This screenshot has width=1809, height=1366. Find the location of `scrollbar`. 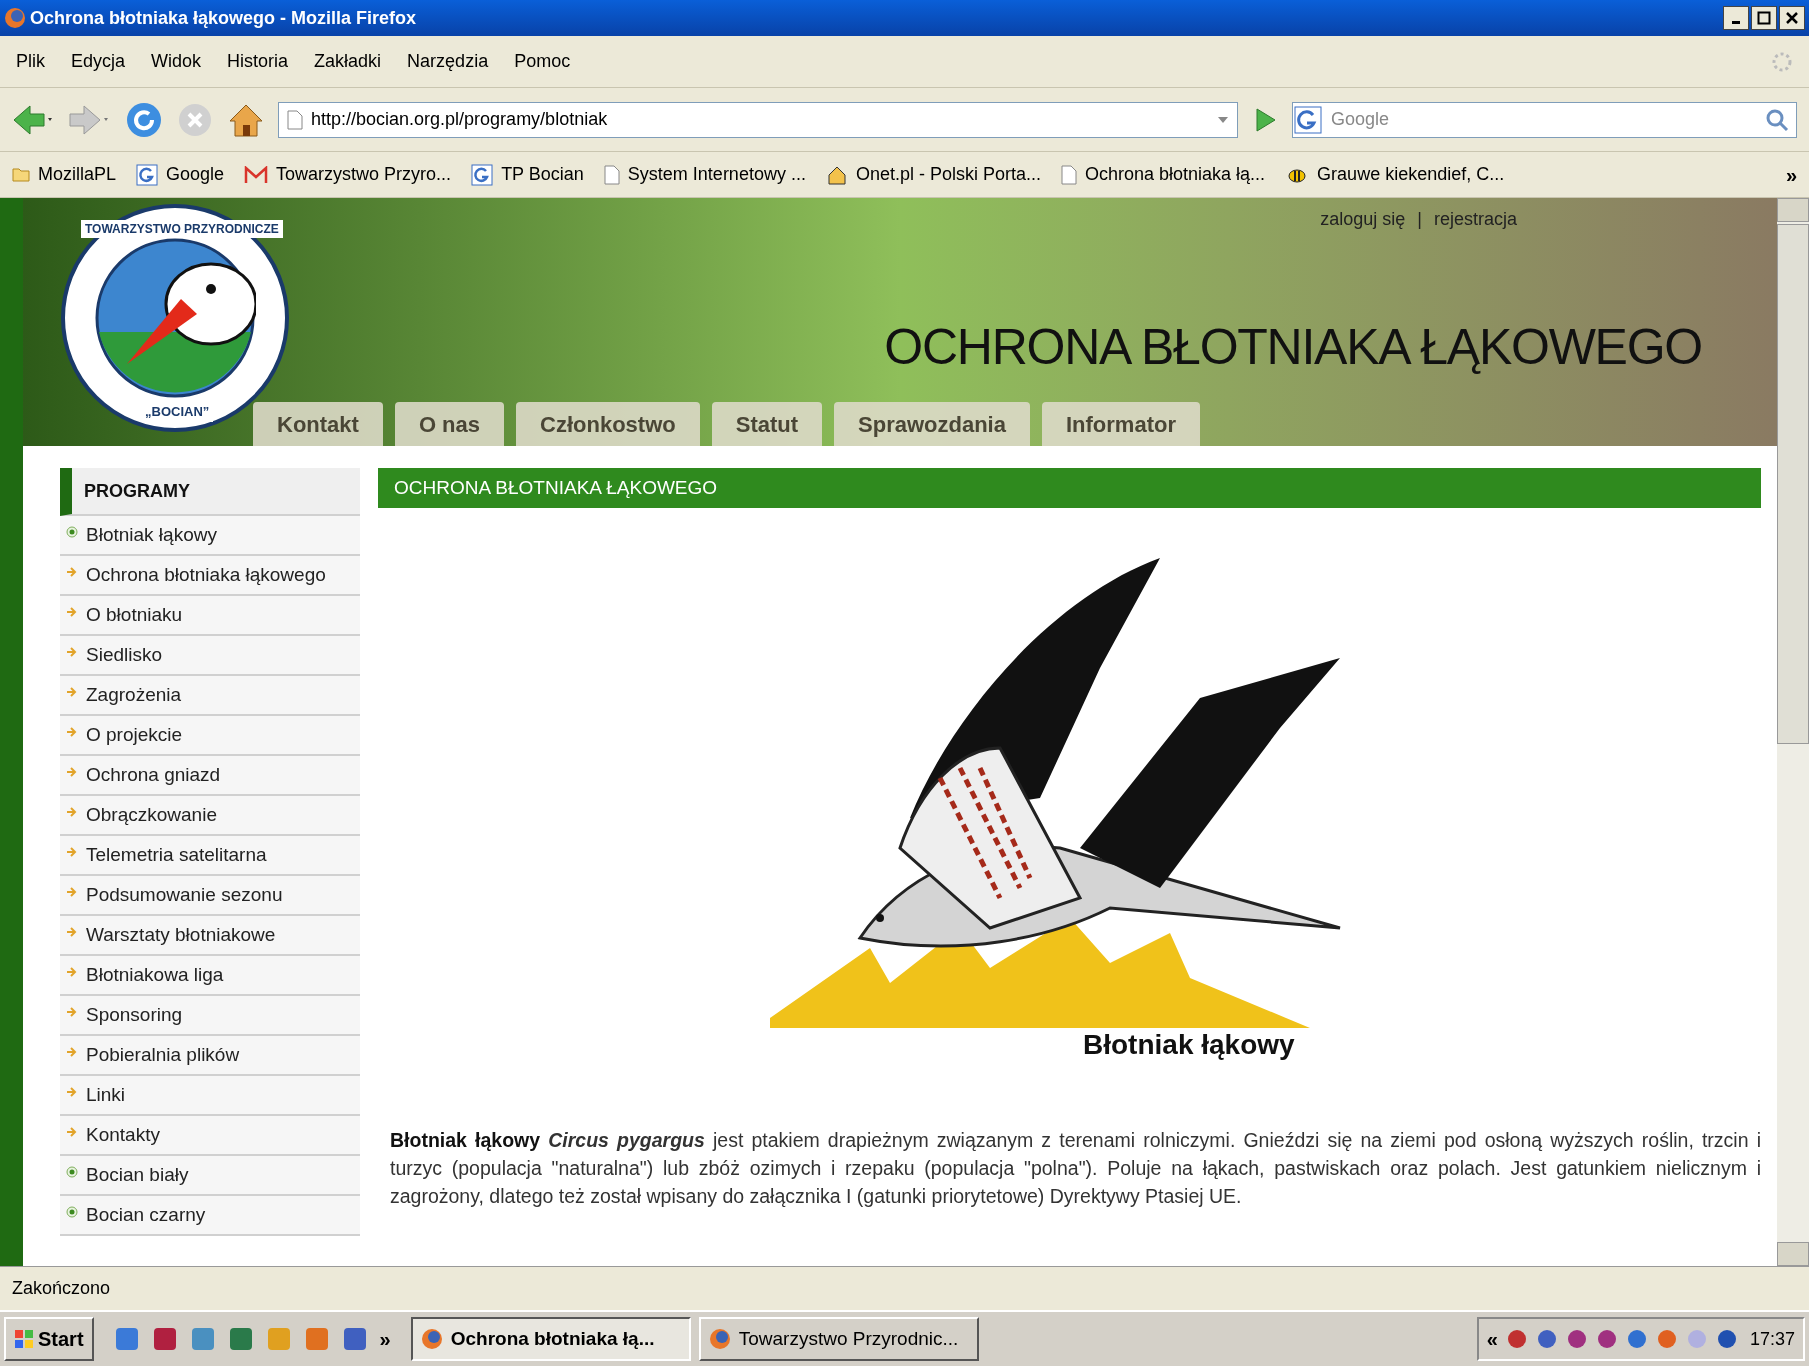

scrollbar is located at coordinates (1793, 732).